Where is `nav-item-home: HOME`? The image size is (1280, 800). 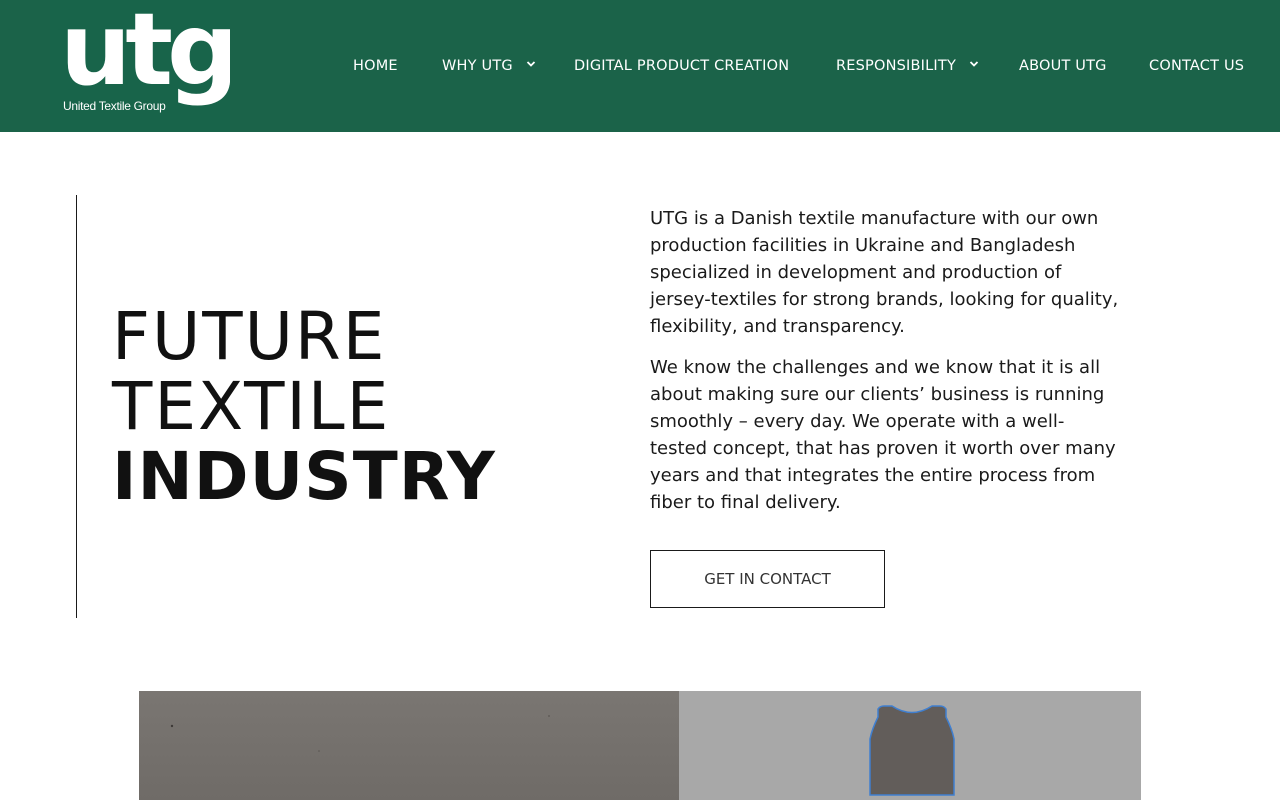 nav-item-home: HOME is located at coordinates (375, 66).